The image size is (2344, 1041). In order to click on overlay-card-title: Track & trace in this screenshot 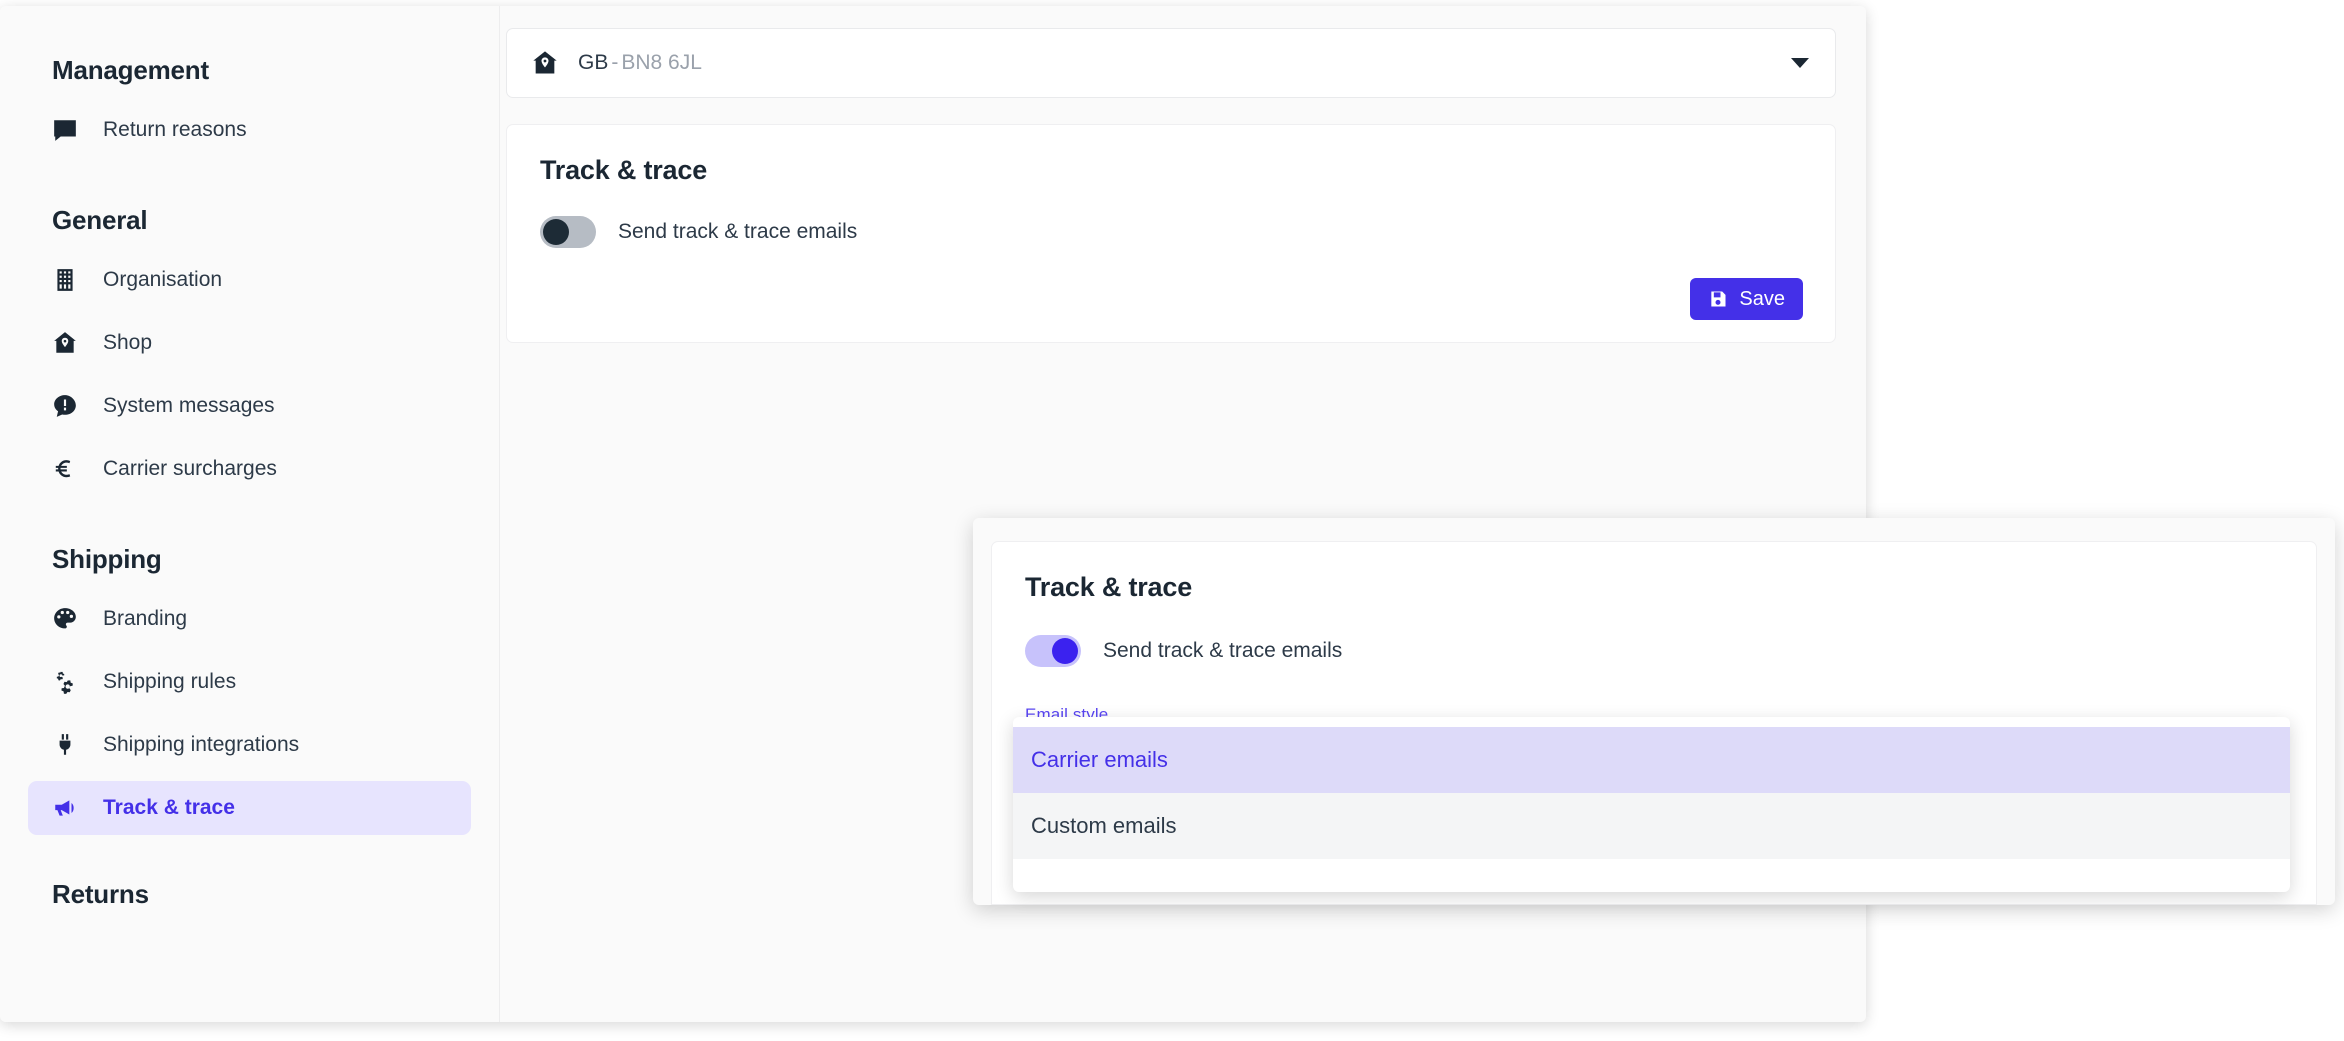, I will do `click(1109, 587)`.